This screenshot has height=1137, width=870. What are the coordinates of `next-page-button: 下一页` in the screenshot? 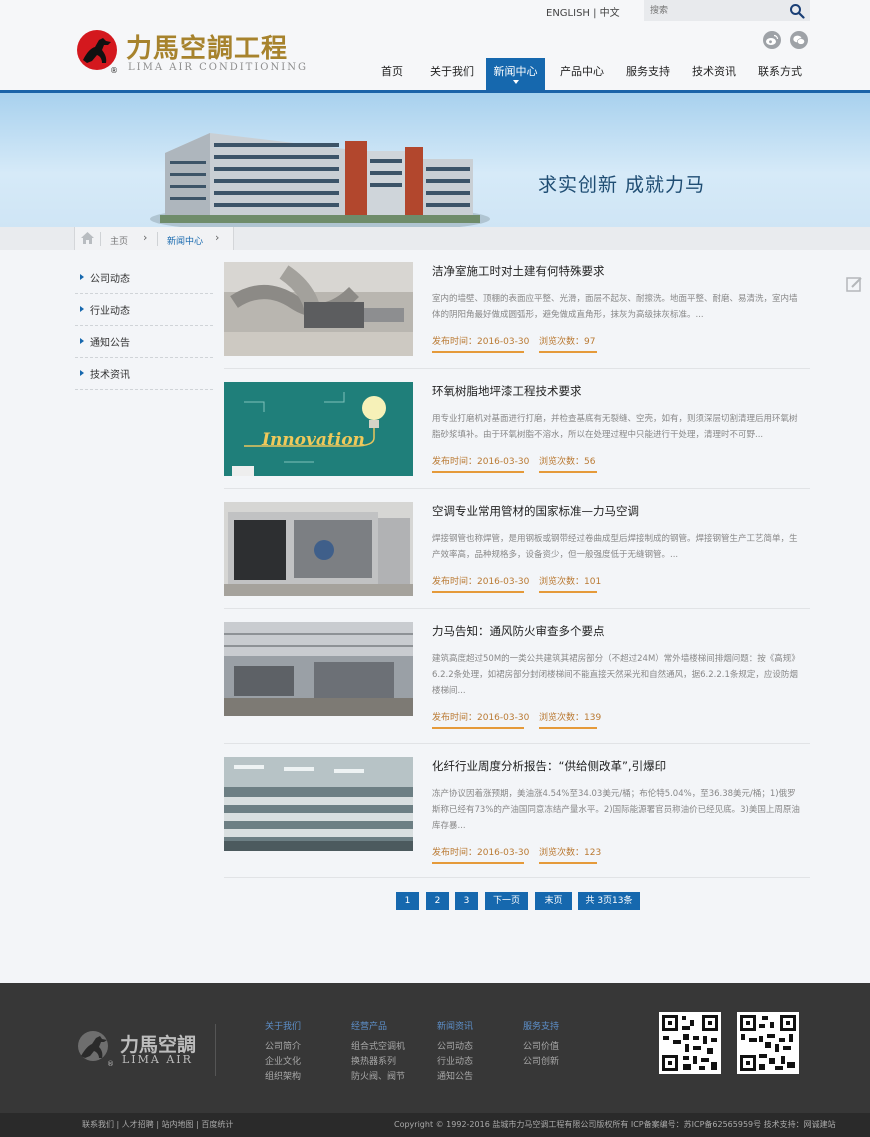 It's located at (506, 901).